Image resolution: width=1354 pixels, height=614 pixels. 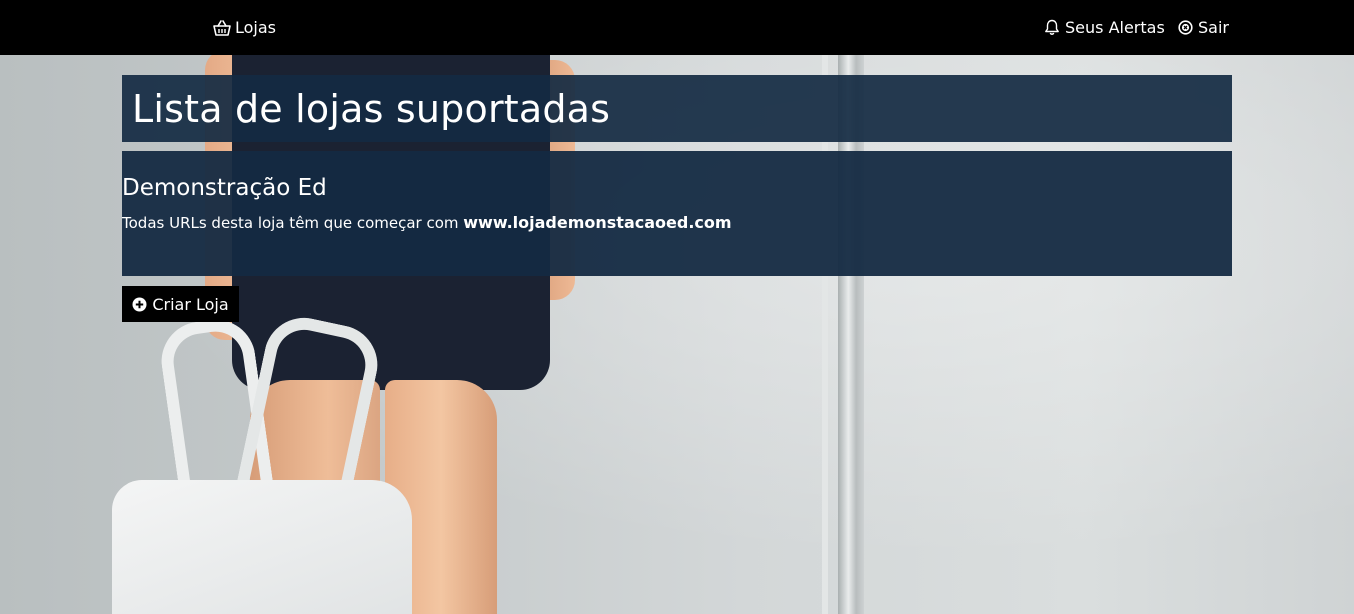 What do you see at coordinates (1185, 28) in the screenshot?
I see `times-circle-icon` at bounding box center [1185, 28].